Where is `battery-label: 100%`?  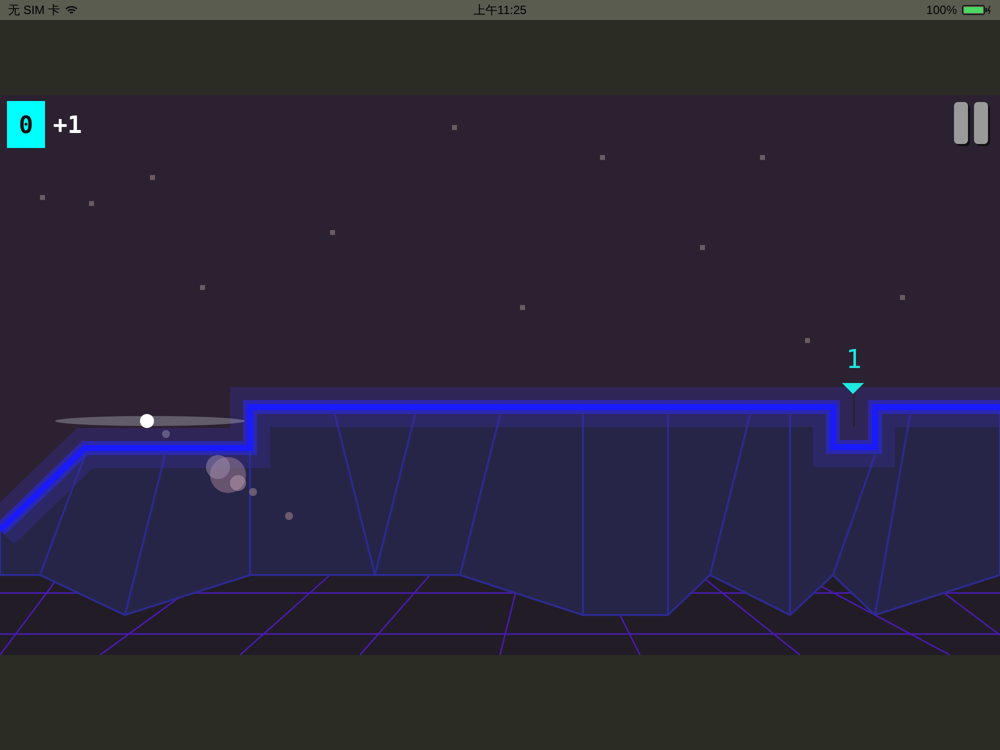 battery-label: 100% is located at coordinates (941, 10).